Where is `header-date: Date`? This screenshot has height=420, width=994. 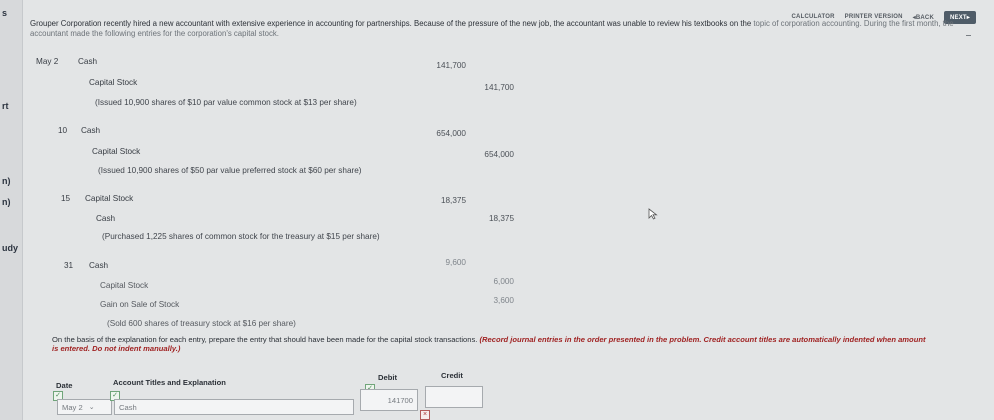
header-date: Date is located at coordinates (64, 385).